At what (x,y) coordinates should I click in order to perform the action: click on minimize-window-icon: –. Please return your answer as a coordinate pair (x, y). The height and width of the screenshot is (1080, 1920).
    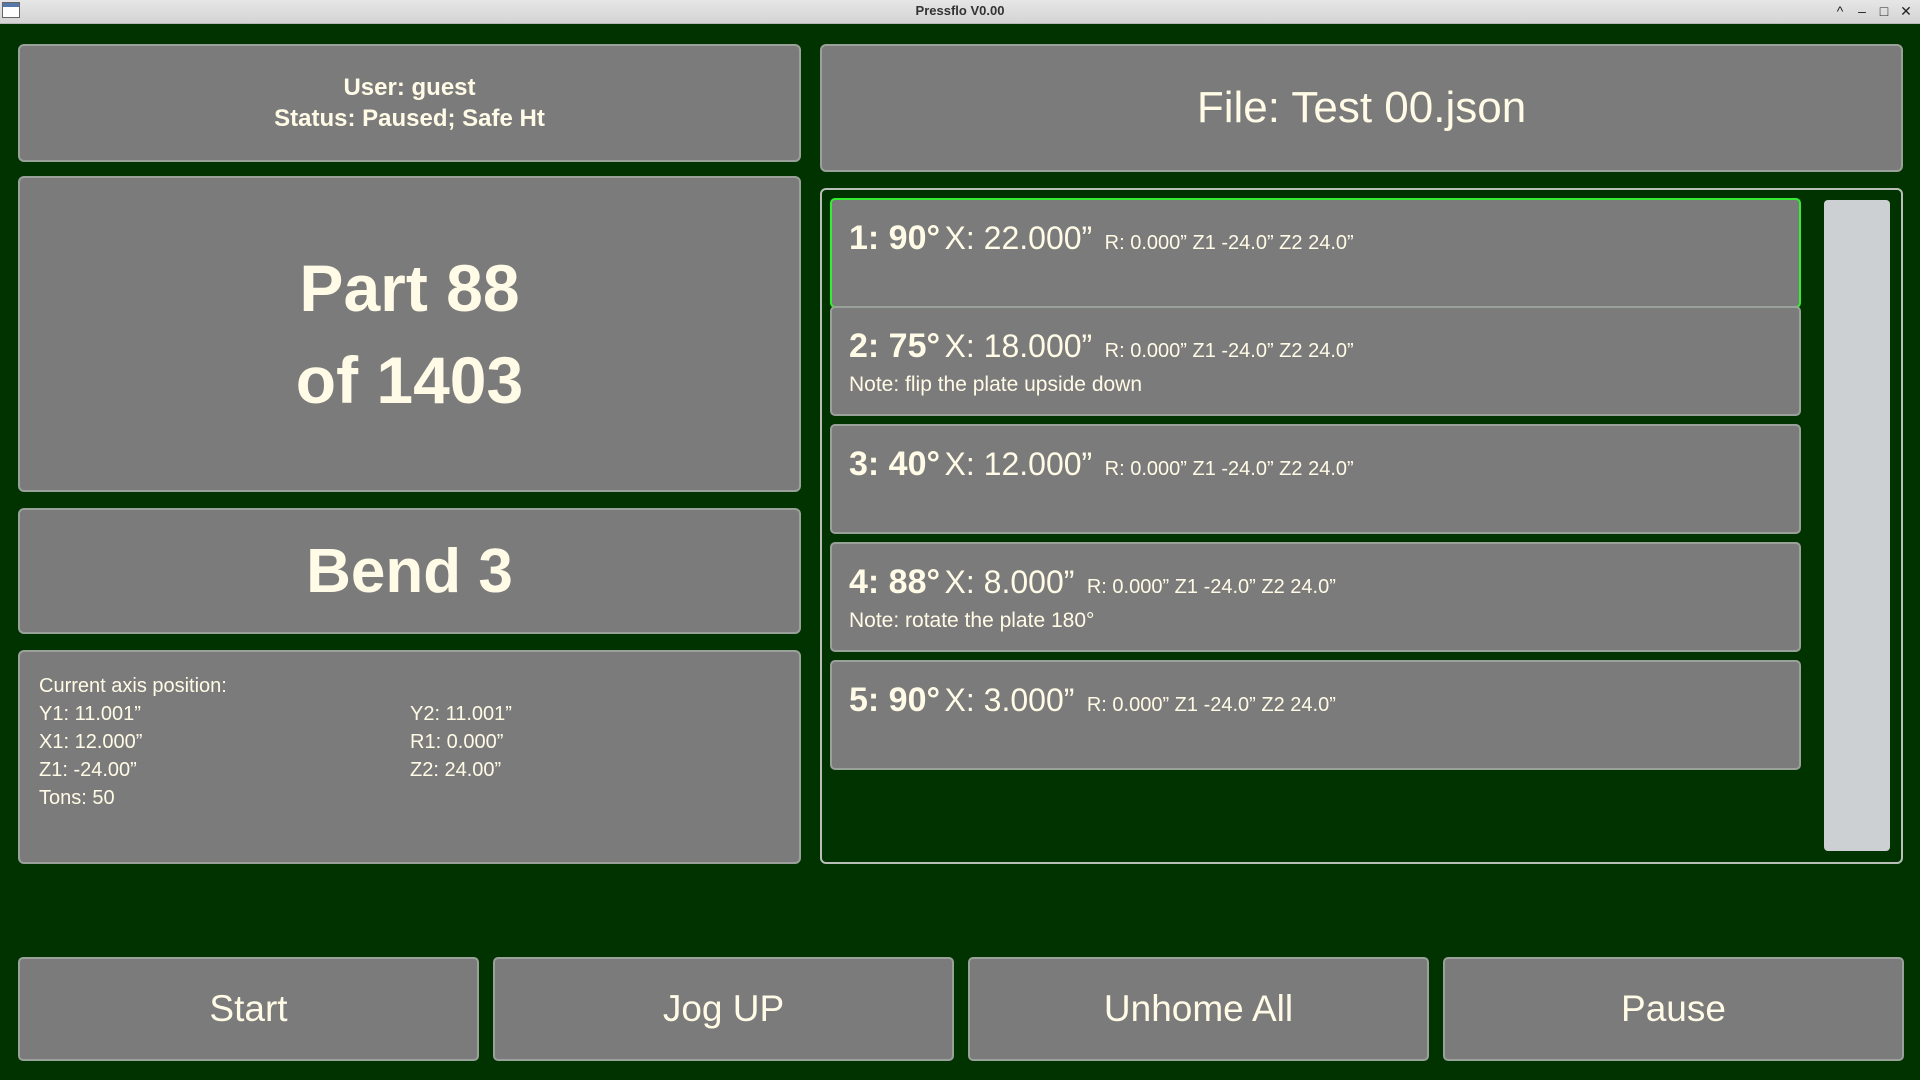
    Looking at the image, I should click on (1862, 11).